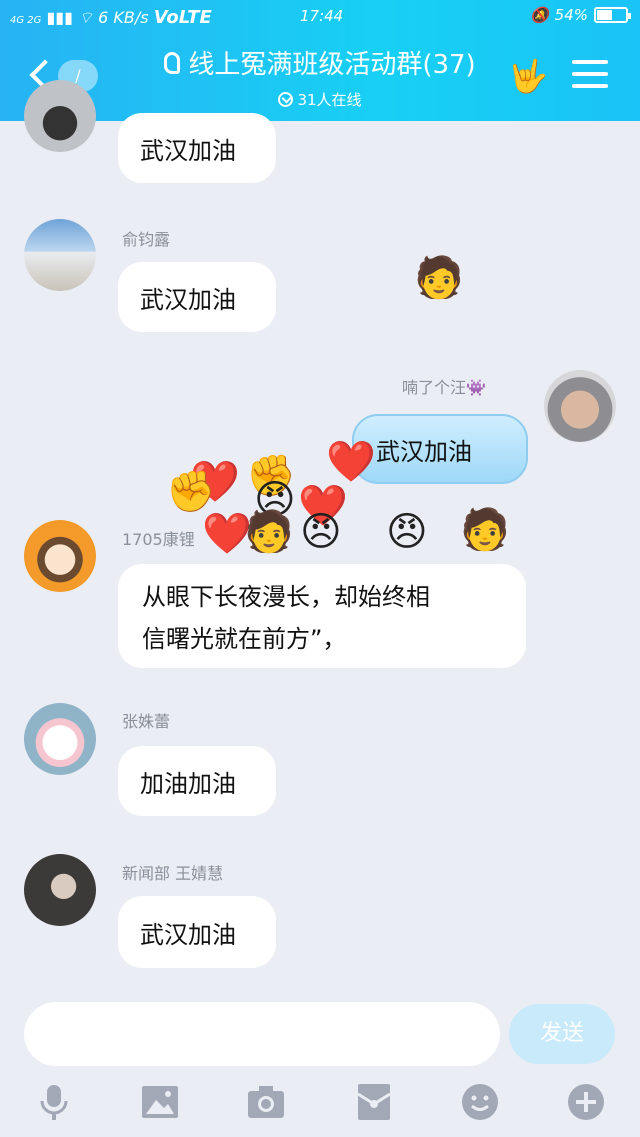 The width and height of the screenshot is (640, 1137). What do you see at coordinates (158, 539) in the screenshot?
I see `sender-name: 1705康锂` at bounding box center [158, 539].